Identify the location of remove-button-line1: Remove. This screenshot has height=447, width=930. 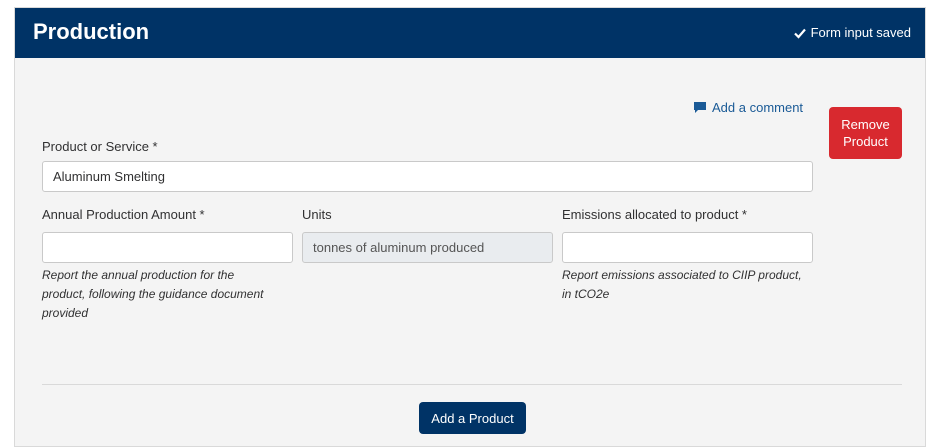
(865, 124).